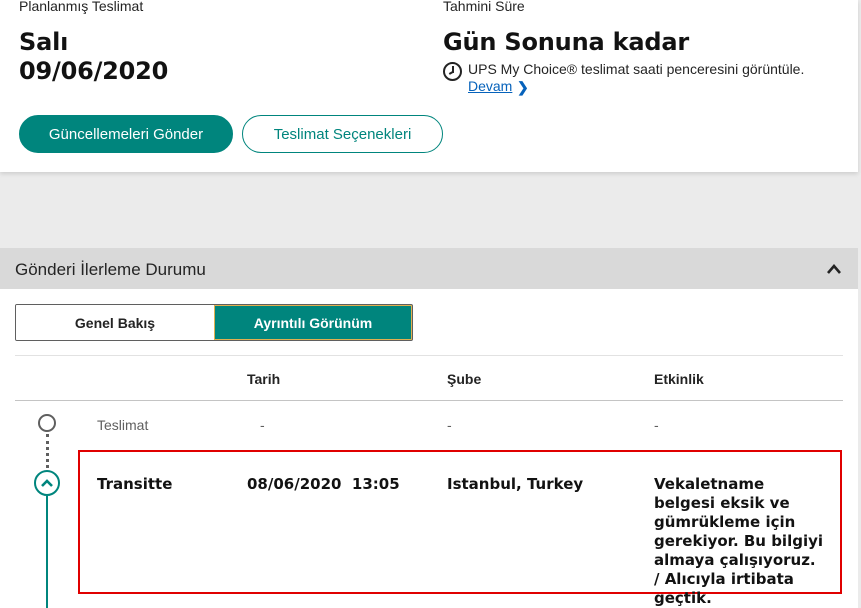  What do you see at coordinates (47, 451) in the screenshot?
I see `timeline-dotted-line` at bounding box center [47, 451].